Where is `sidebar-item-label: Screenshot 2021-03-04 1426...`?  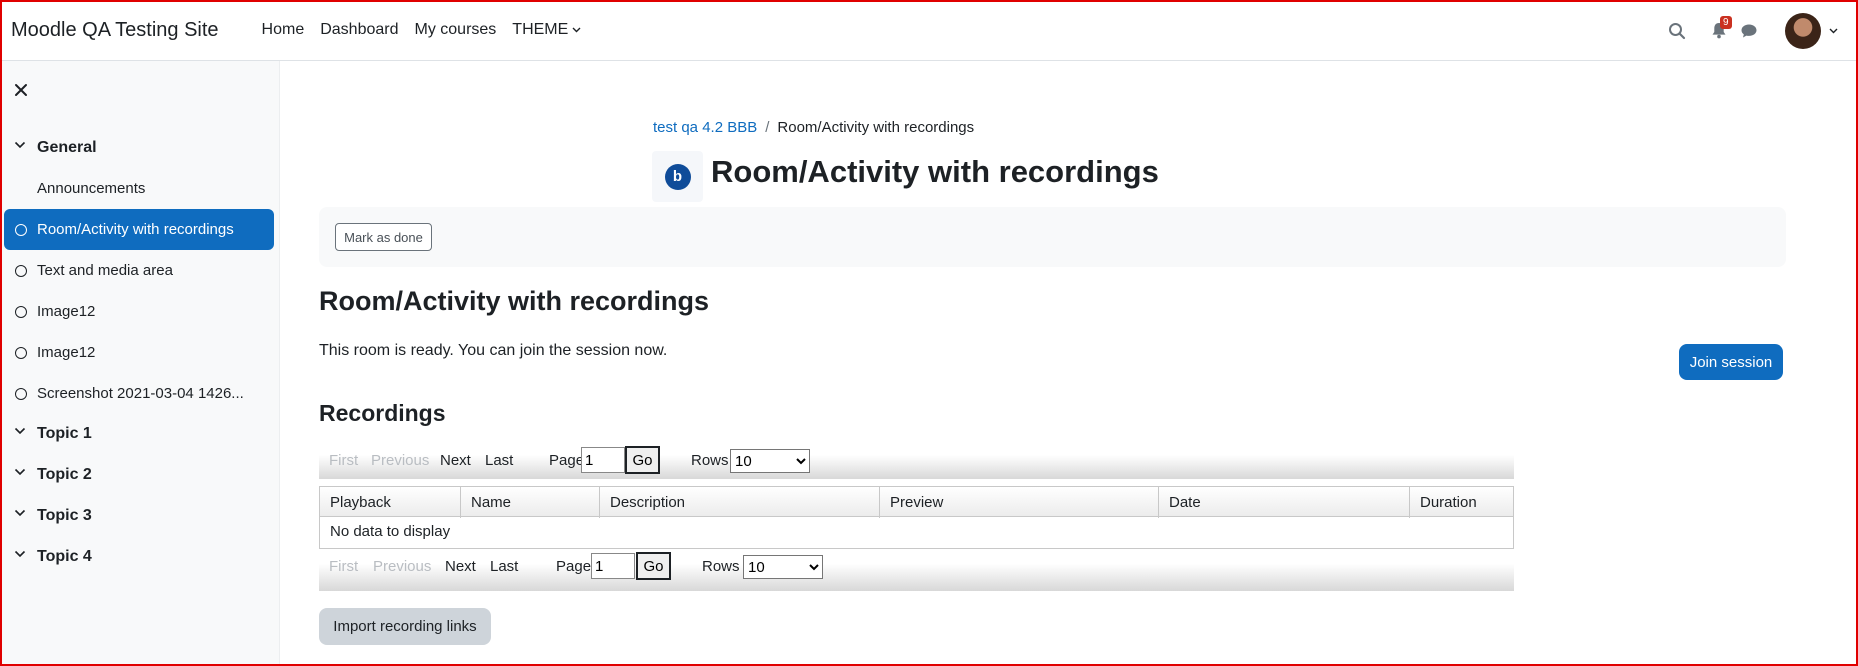 sidebar-item-label: Screenshot 2021-03-04 1426... is located at coordinates (140, 393).